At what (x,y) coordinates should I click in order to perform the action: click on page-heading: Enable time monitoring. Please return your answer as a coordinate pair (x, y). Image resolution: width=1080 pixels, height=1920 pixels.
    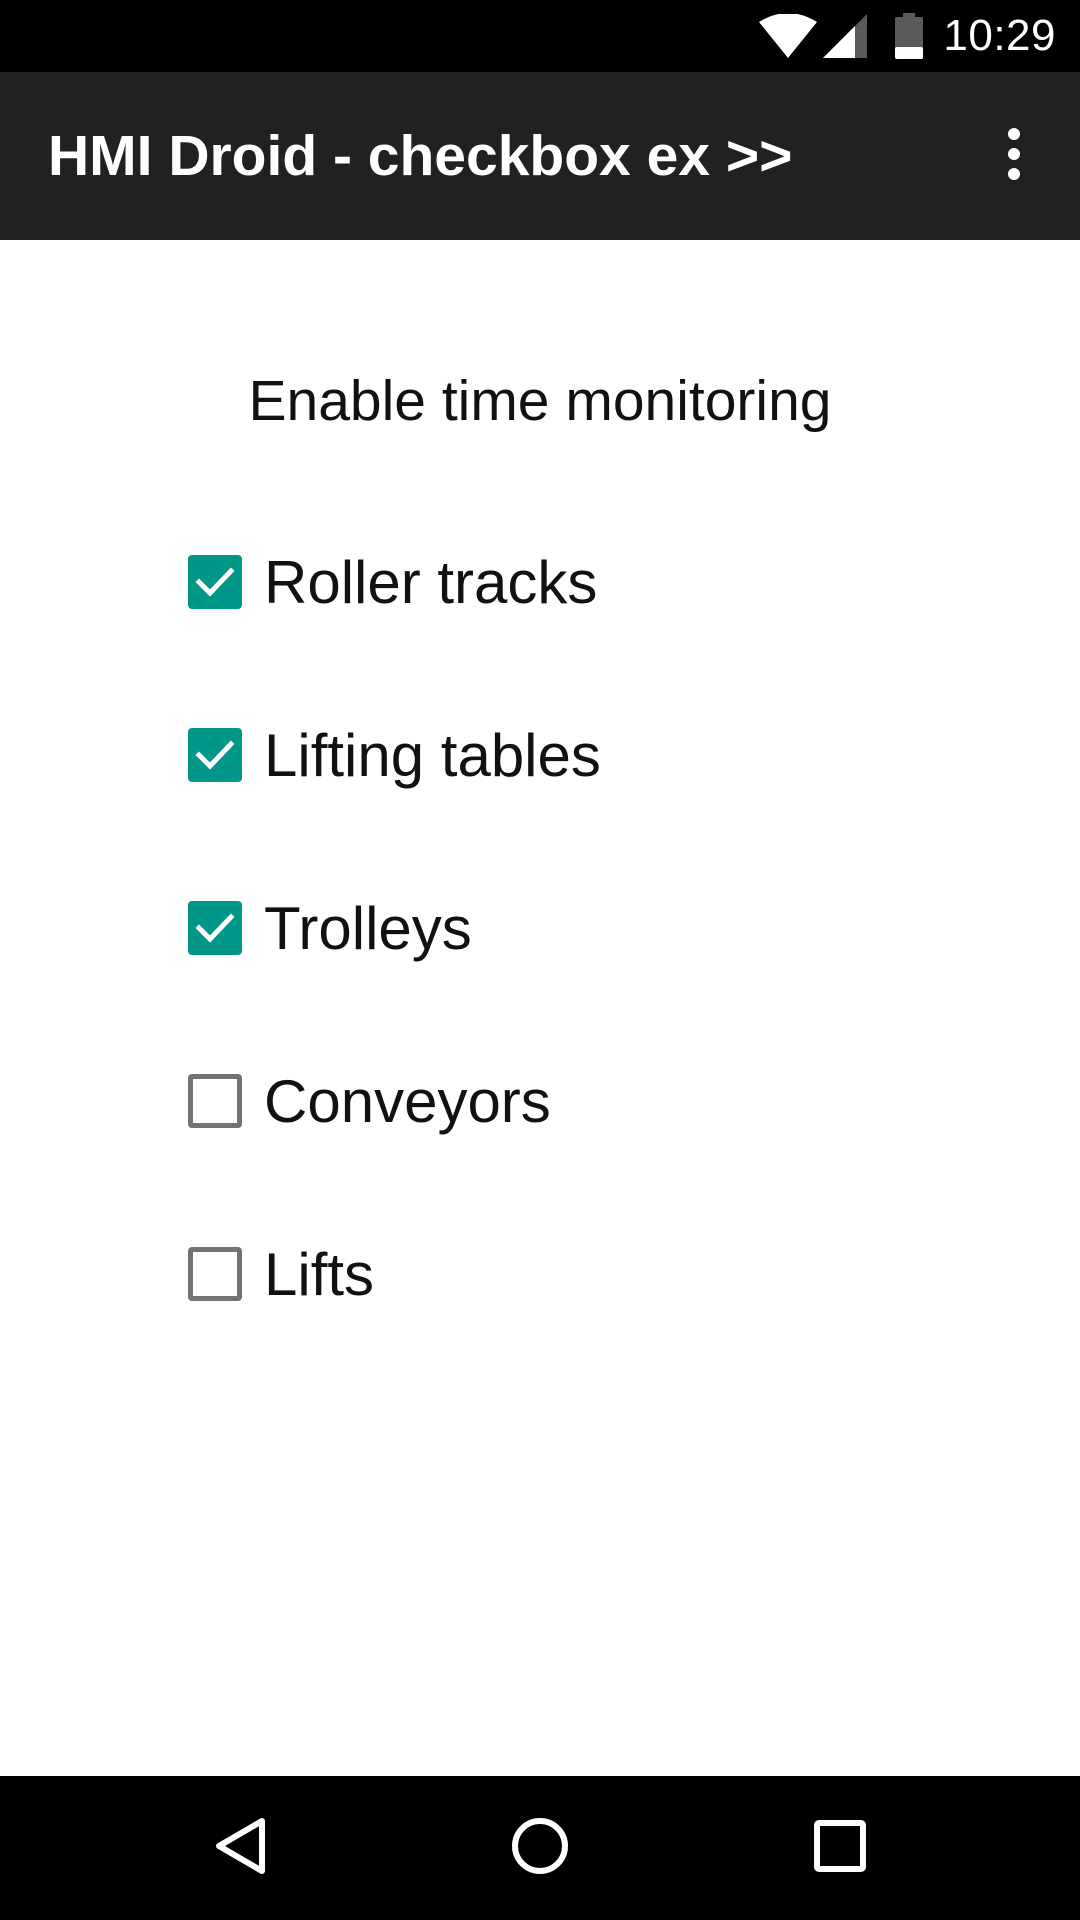
    Looking at the image, I should click on (540, 401).